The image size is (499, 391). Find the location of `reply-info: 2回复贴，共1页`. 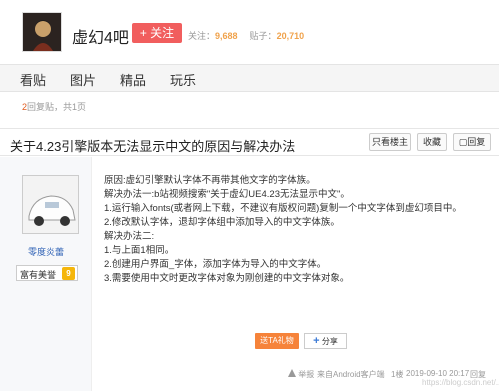

reply-info: 2回复贴，共1页 is located at coordinates (54, 106).